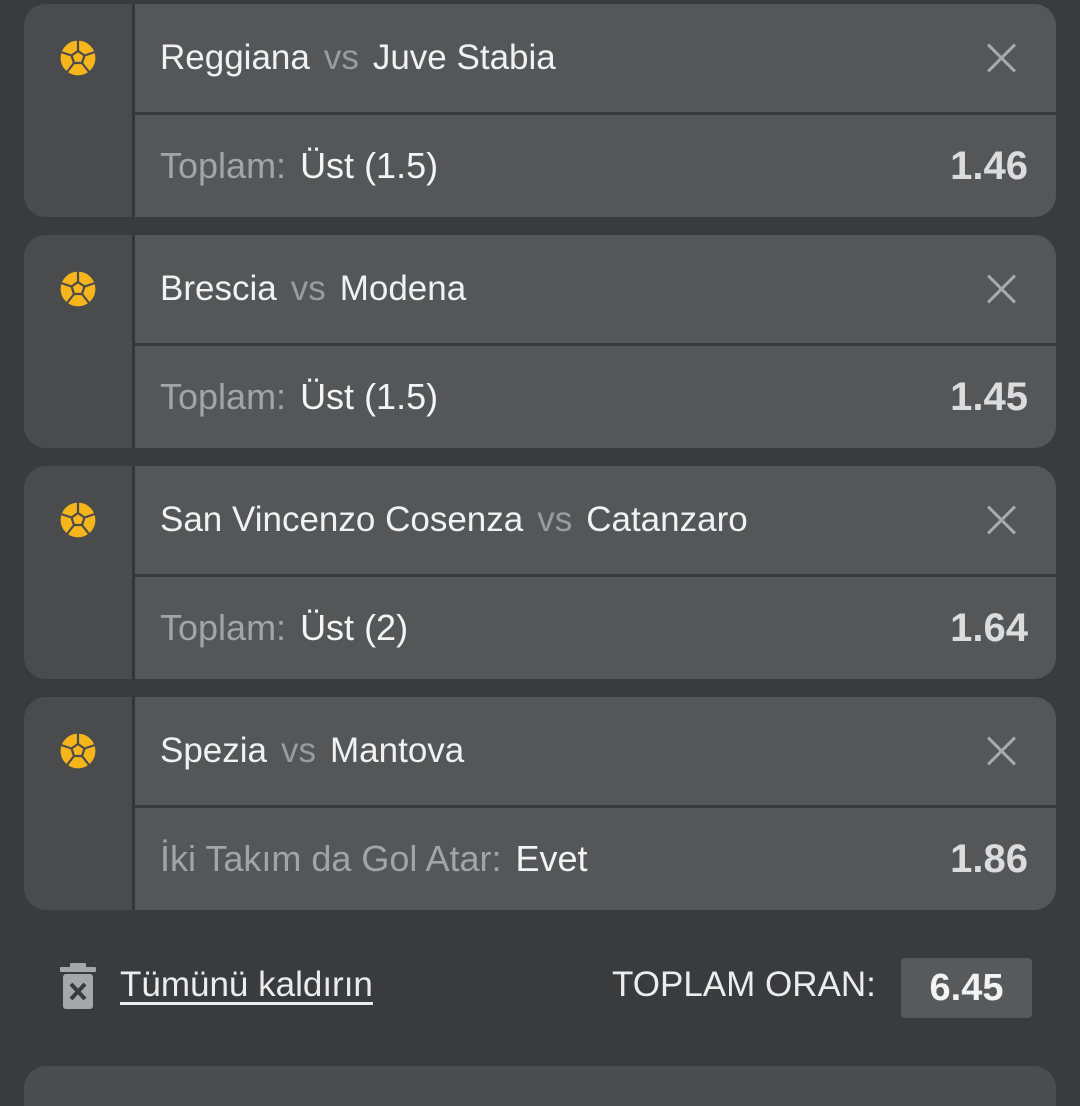 The height and width of the screenshot is (1106, 1080). Describe the element at coordinates (354, 627) in the screenshot. I see `selection-label: Üst (2)` at that location.